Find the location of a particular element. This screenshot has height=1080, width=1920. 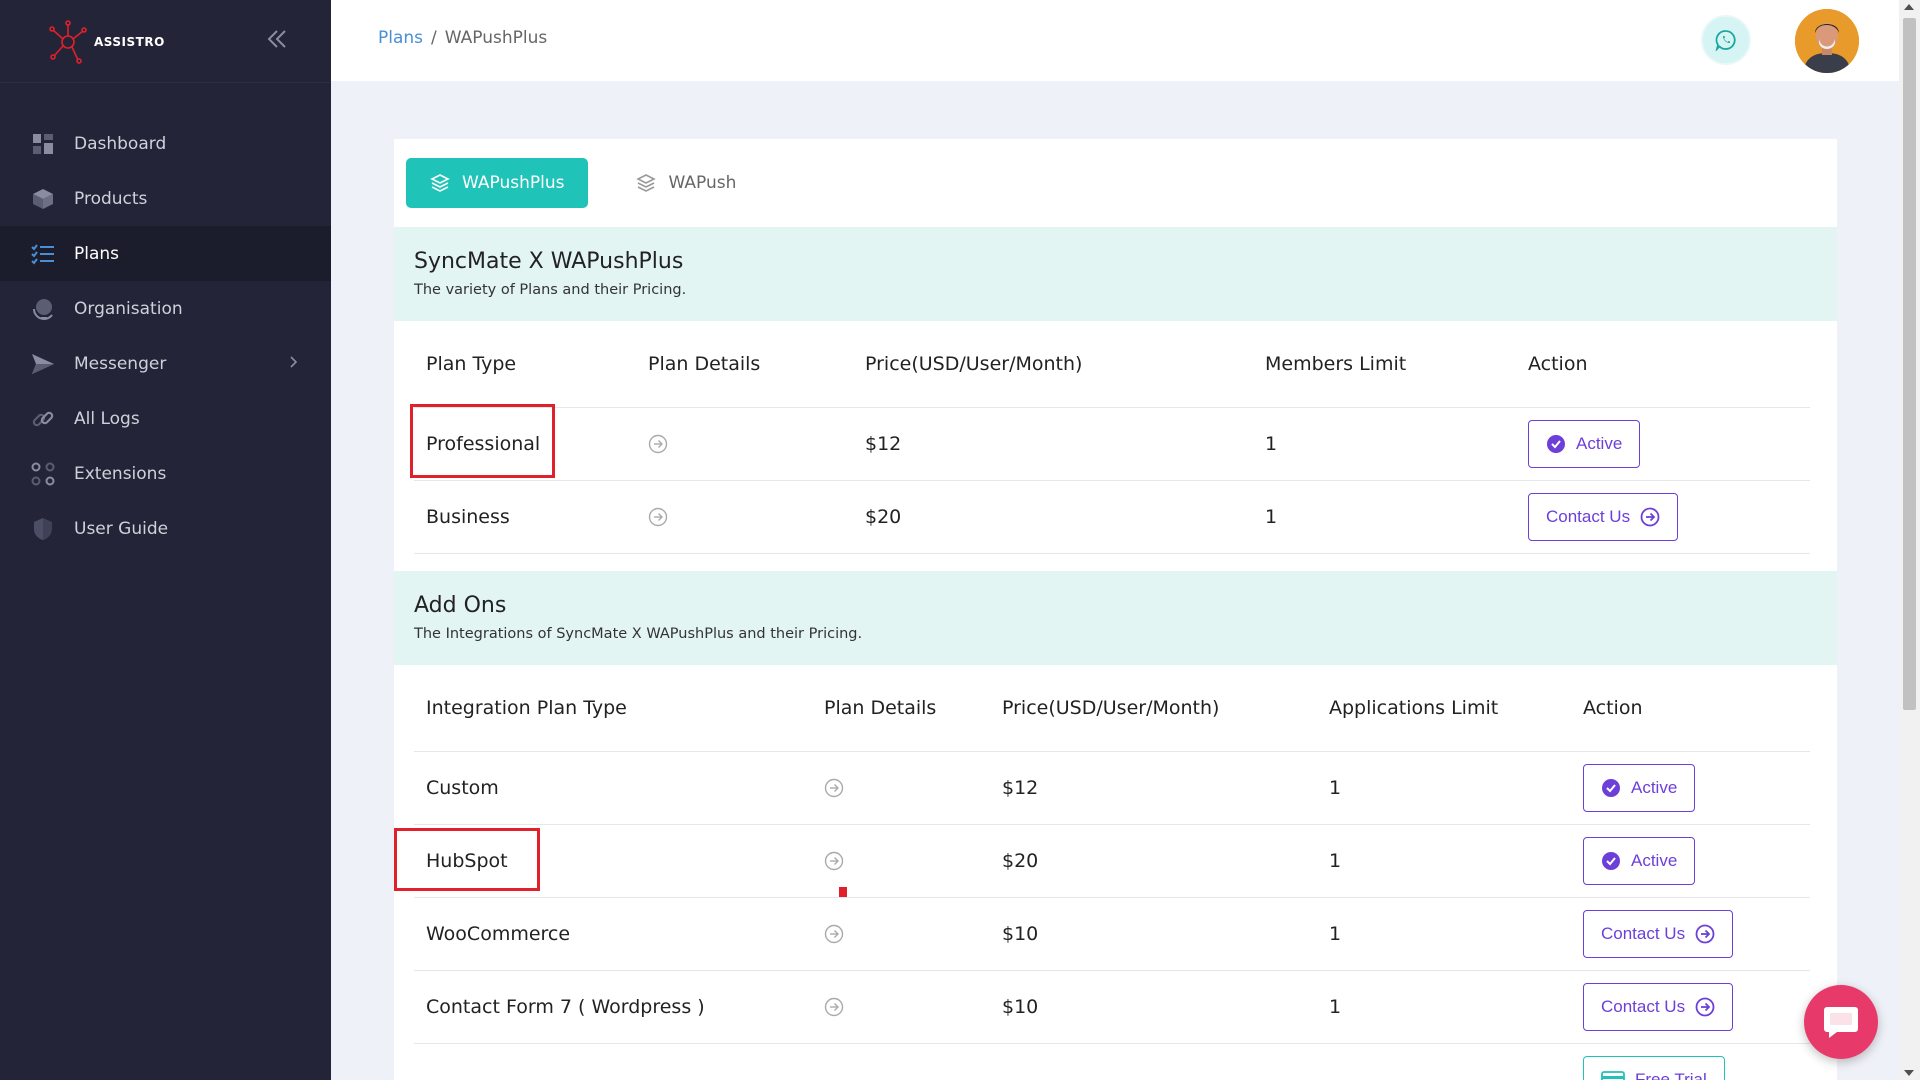

price-cell: $20 is located at coordinates (1053, 517).